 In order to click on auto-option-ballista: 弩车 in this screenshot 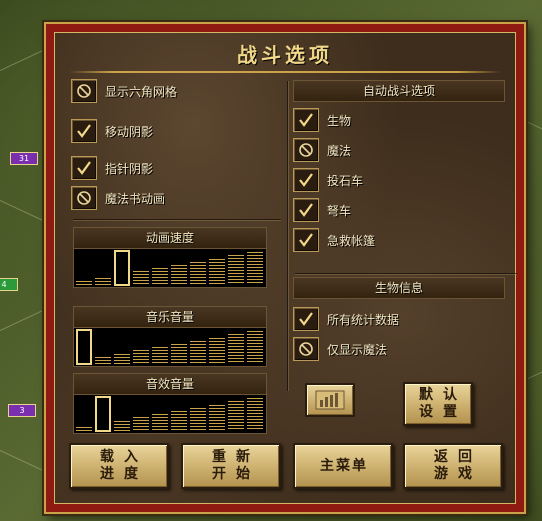, I will do `click(322, 210)`.